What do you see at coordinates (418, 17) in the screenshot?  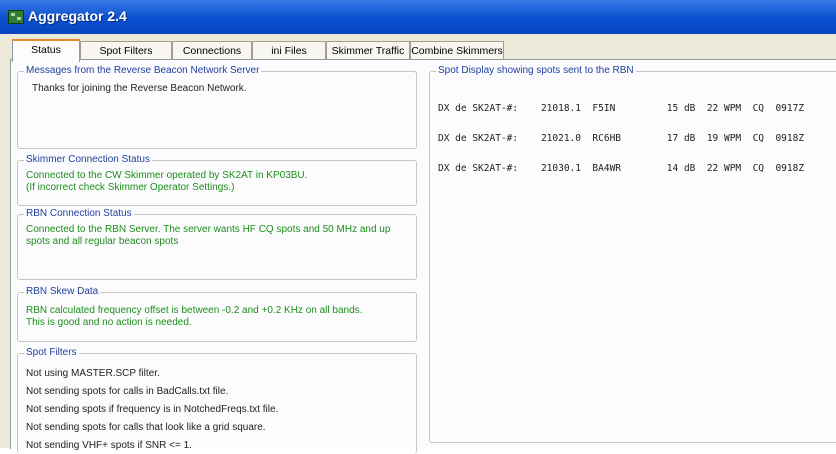 I see `title-bar: Aggregator 2.4` at bounding box center [418, 17].